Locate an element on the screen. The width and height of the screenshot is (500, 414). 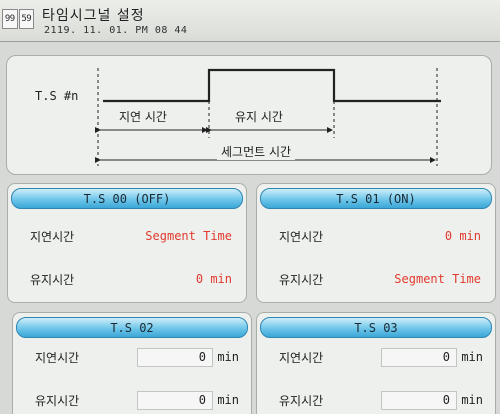
ts02-hold-row: 유지시간 0 min is located at coordinates (132, 400).